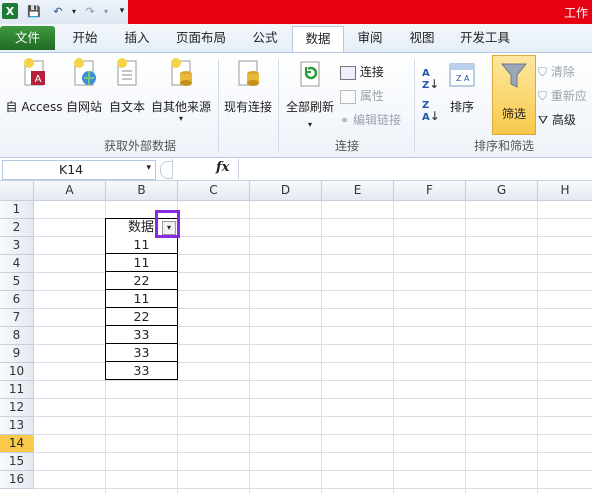 Image resolution: width=592 pixels, height=493 pixels. What do you see at coordinates (17, 264) in the screenshot?
I see `row-header: 4` at bounding box center [17, 264].